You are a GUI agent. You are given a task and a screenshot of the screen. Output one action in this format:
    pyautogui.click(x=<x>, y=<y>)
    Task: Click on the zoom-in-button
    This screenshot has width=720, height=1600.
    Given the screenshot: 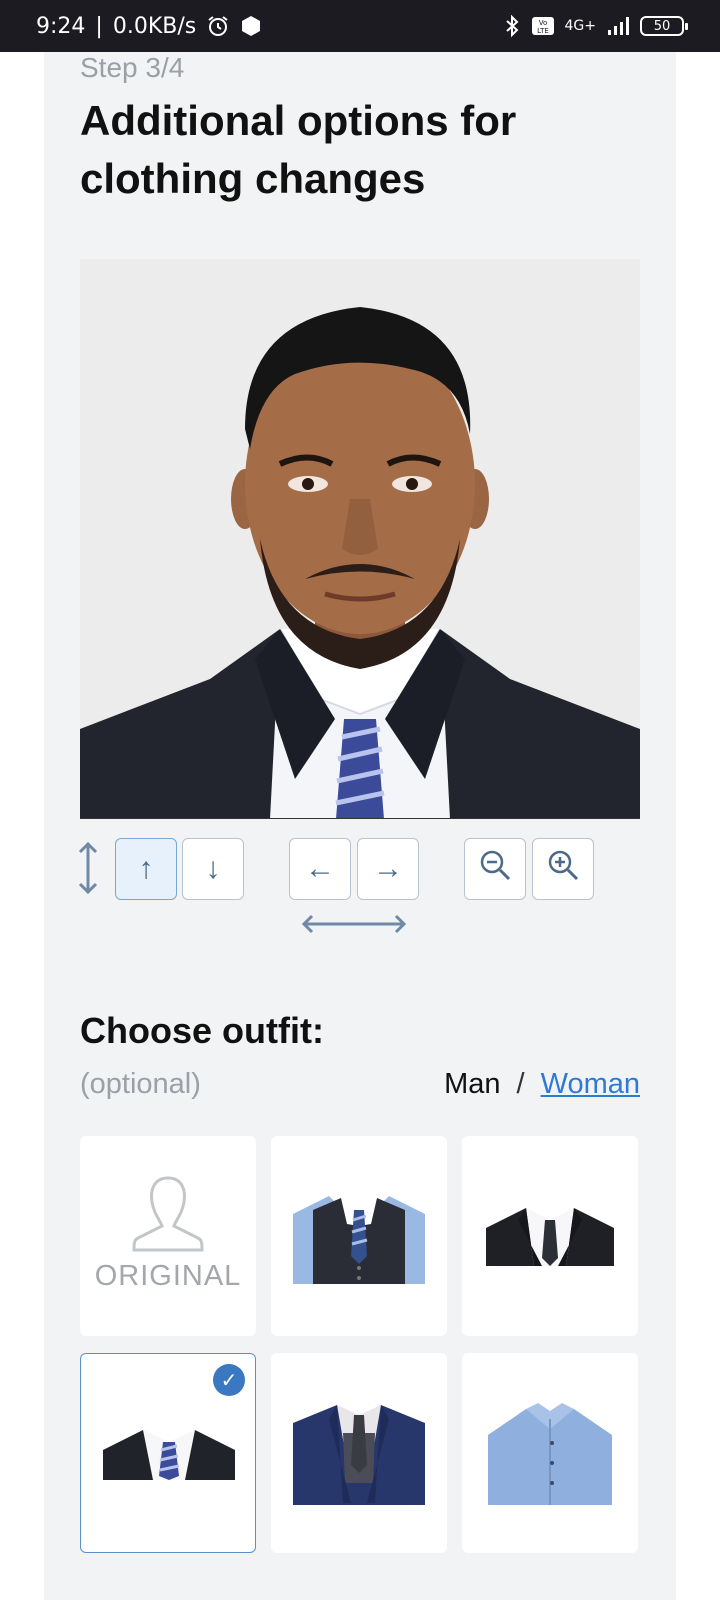 What is the action you would take?
    pyautogui.click(x=563, y=869)
    